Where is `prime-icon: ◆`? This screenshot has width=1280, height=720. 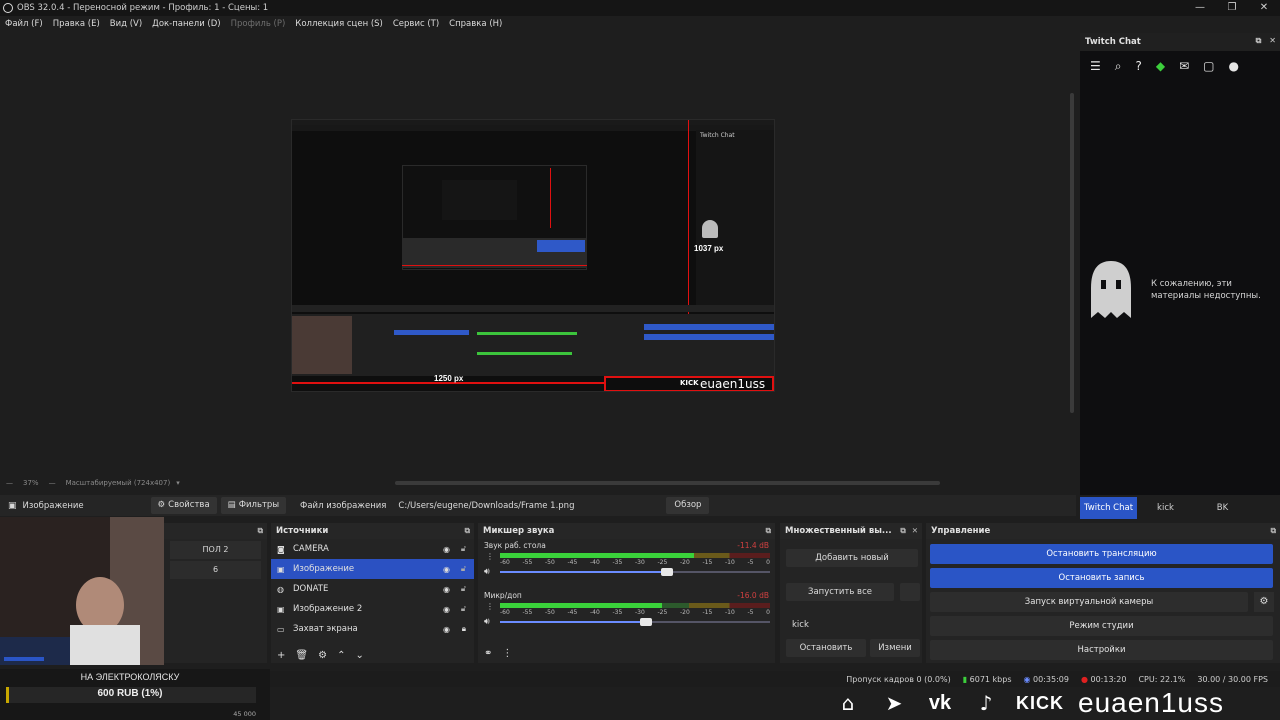 prime-icon: ◆ is located at coordinates (1160, 66).